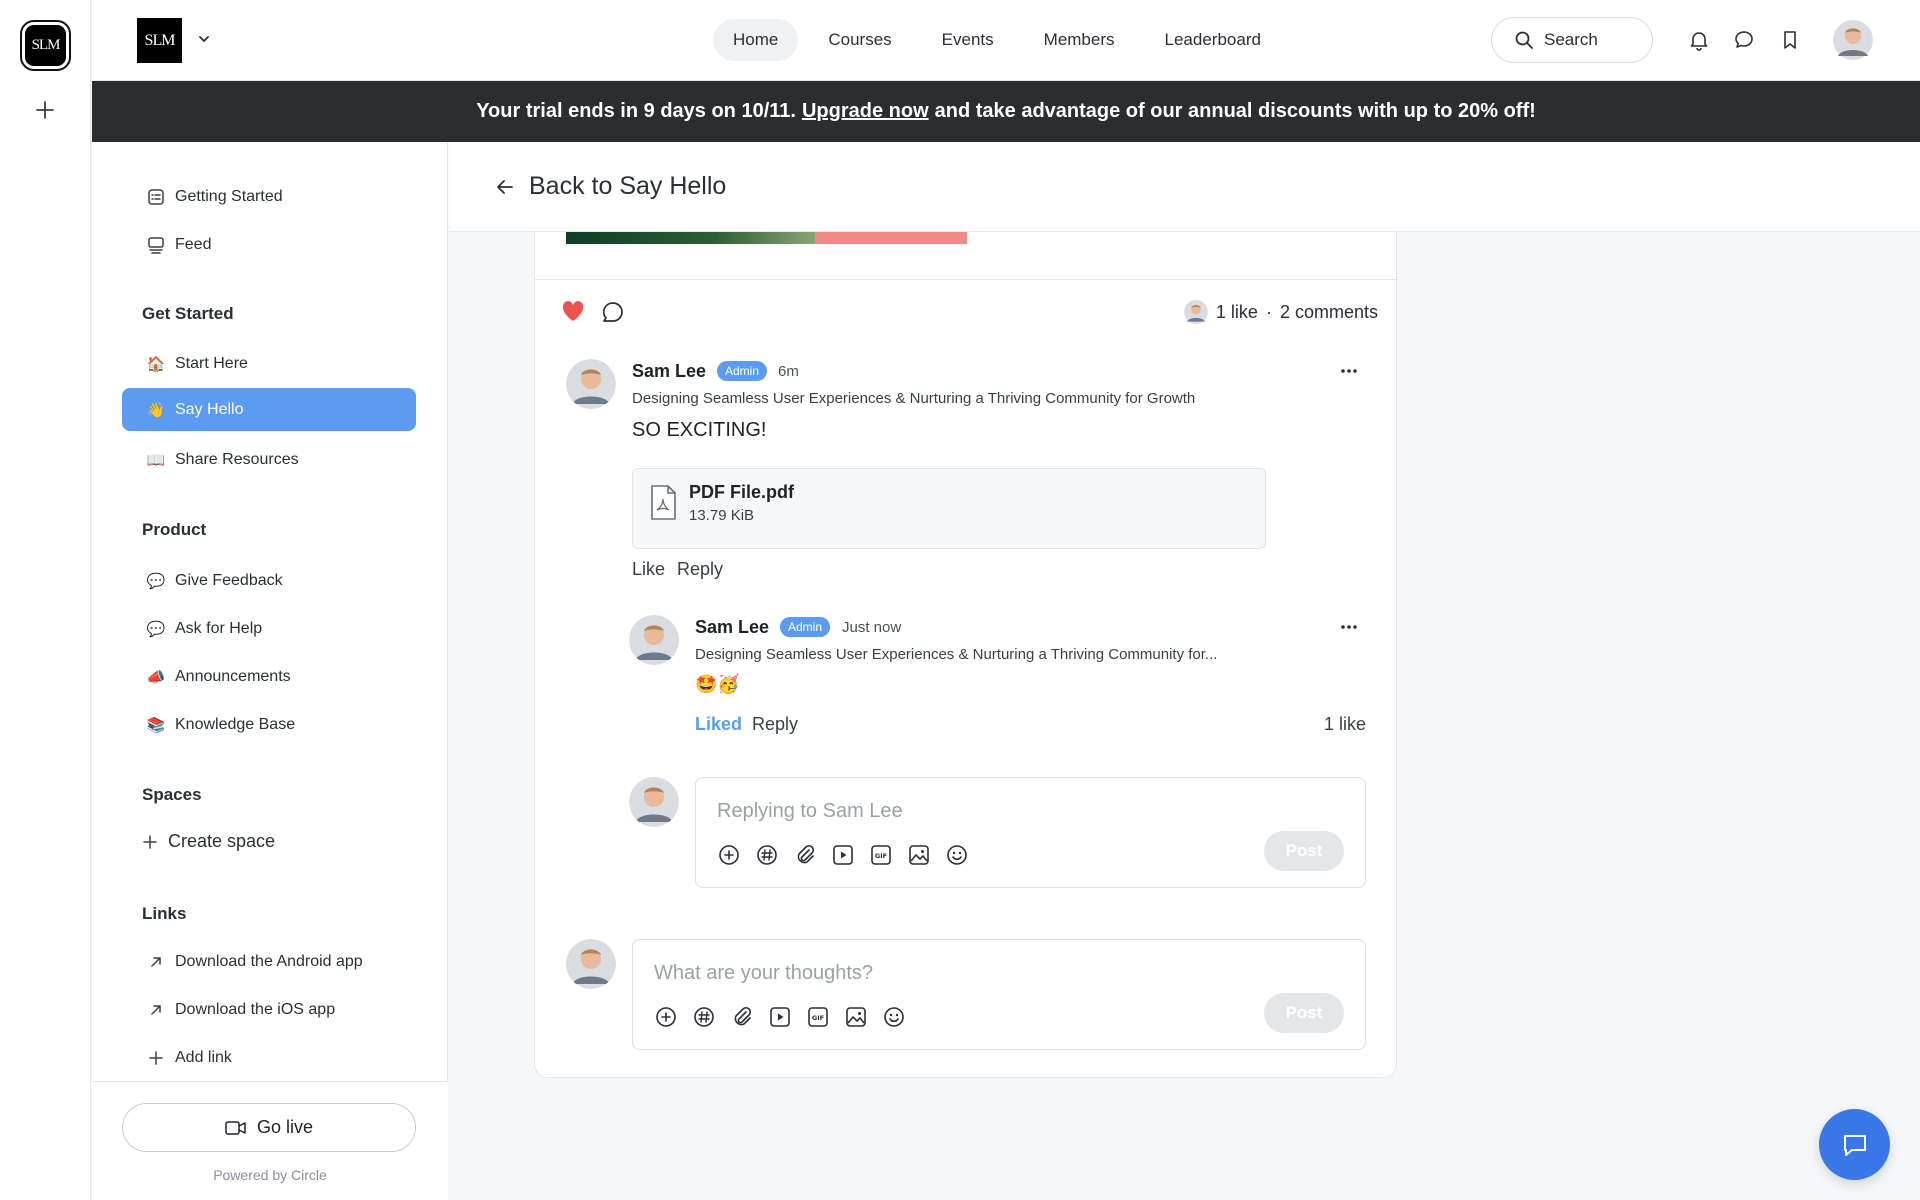 This screenshot has height=1200, width=1920. Describe the element at coordinates (219, 628) in the screenshot. I see `sidebar-item-label: Ask for Help` at that location.